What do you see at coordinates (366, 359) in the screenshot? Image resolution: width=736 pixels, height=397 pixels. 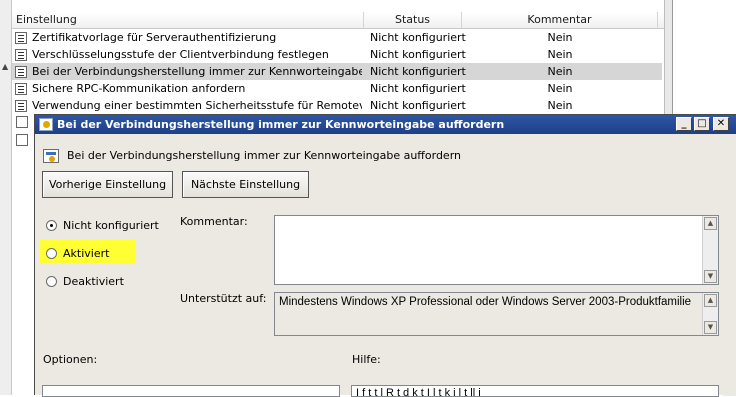 I see `help-label: Hilfe:` at bounding box center [366, 359].